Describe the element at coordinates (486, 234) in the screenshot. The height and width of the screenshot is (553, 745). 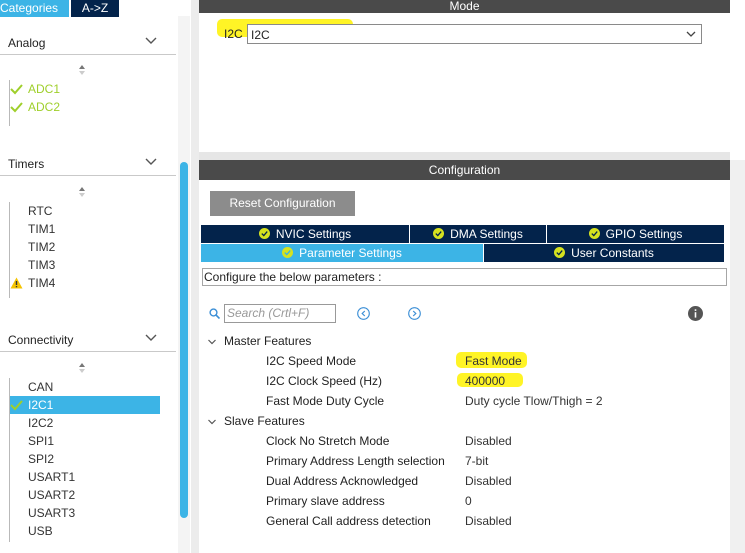
I see `tab-label: DMA Settings` at that location.